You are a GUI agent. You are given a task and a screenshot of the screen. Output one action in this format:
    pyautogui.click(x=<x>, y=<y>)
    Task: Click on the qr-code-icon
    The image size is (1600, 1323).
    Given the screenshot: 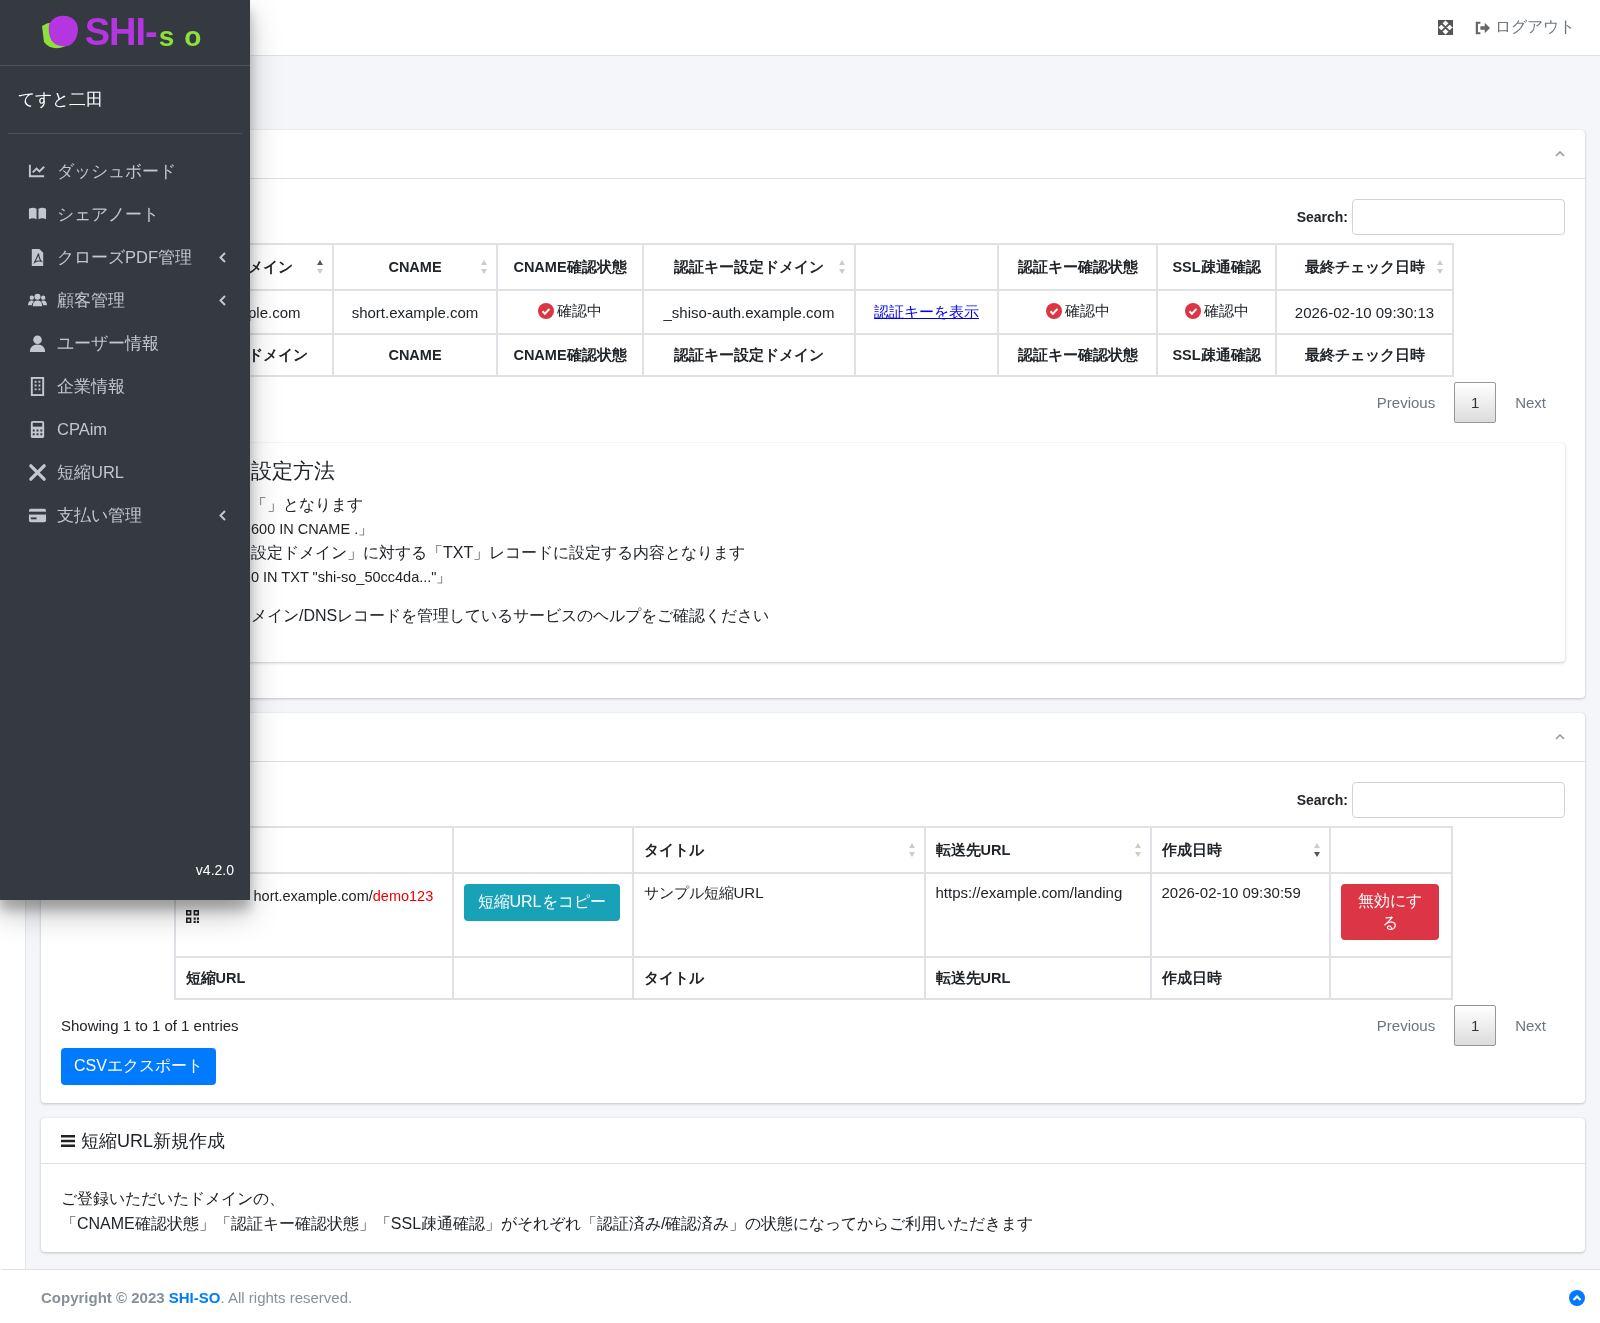 What is the action you would take?
    pyautogui.click(x=192, y=916)
    